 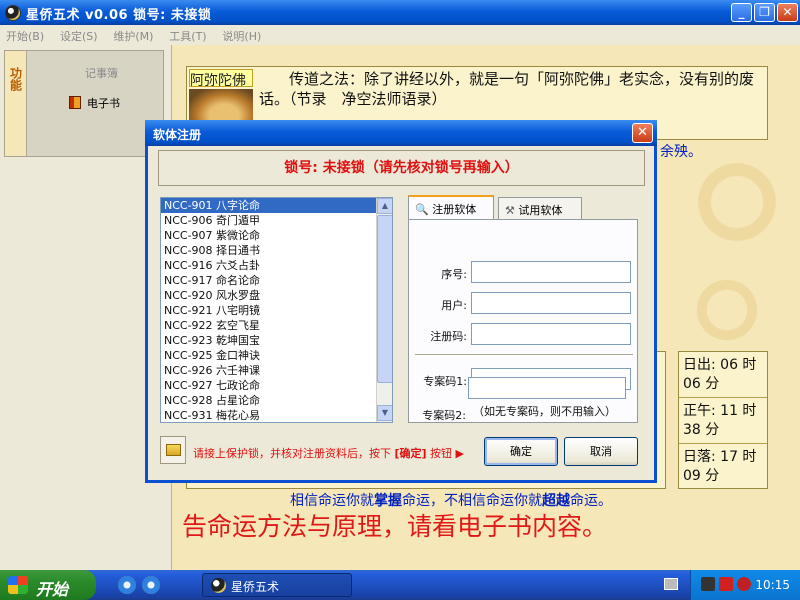 I want to click on menu-start: 开始(B), so click(x=25, y=34).